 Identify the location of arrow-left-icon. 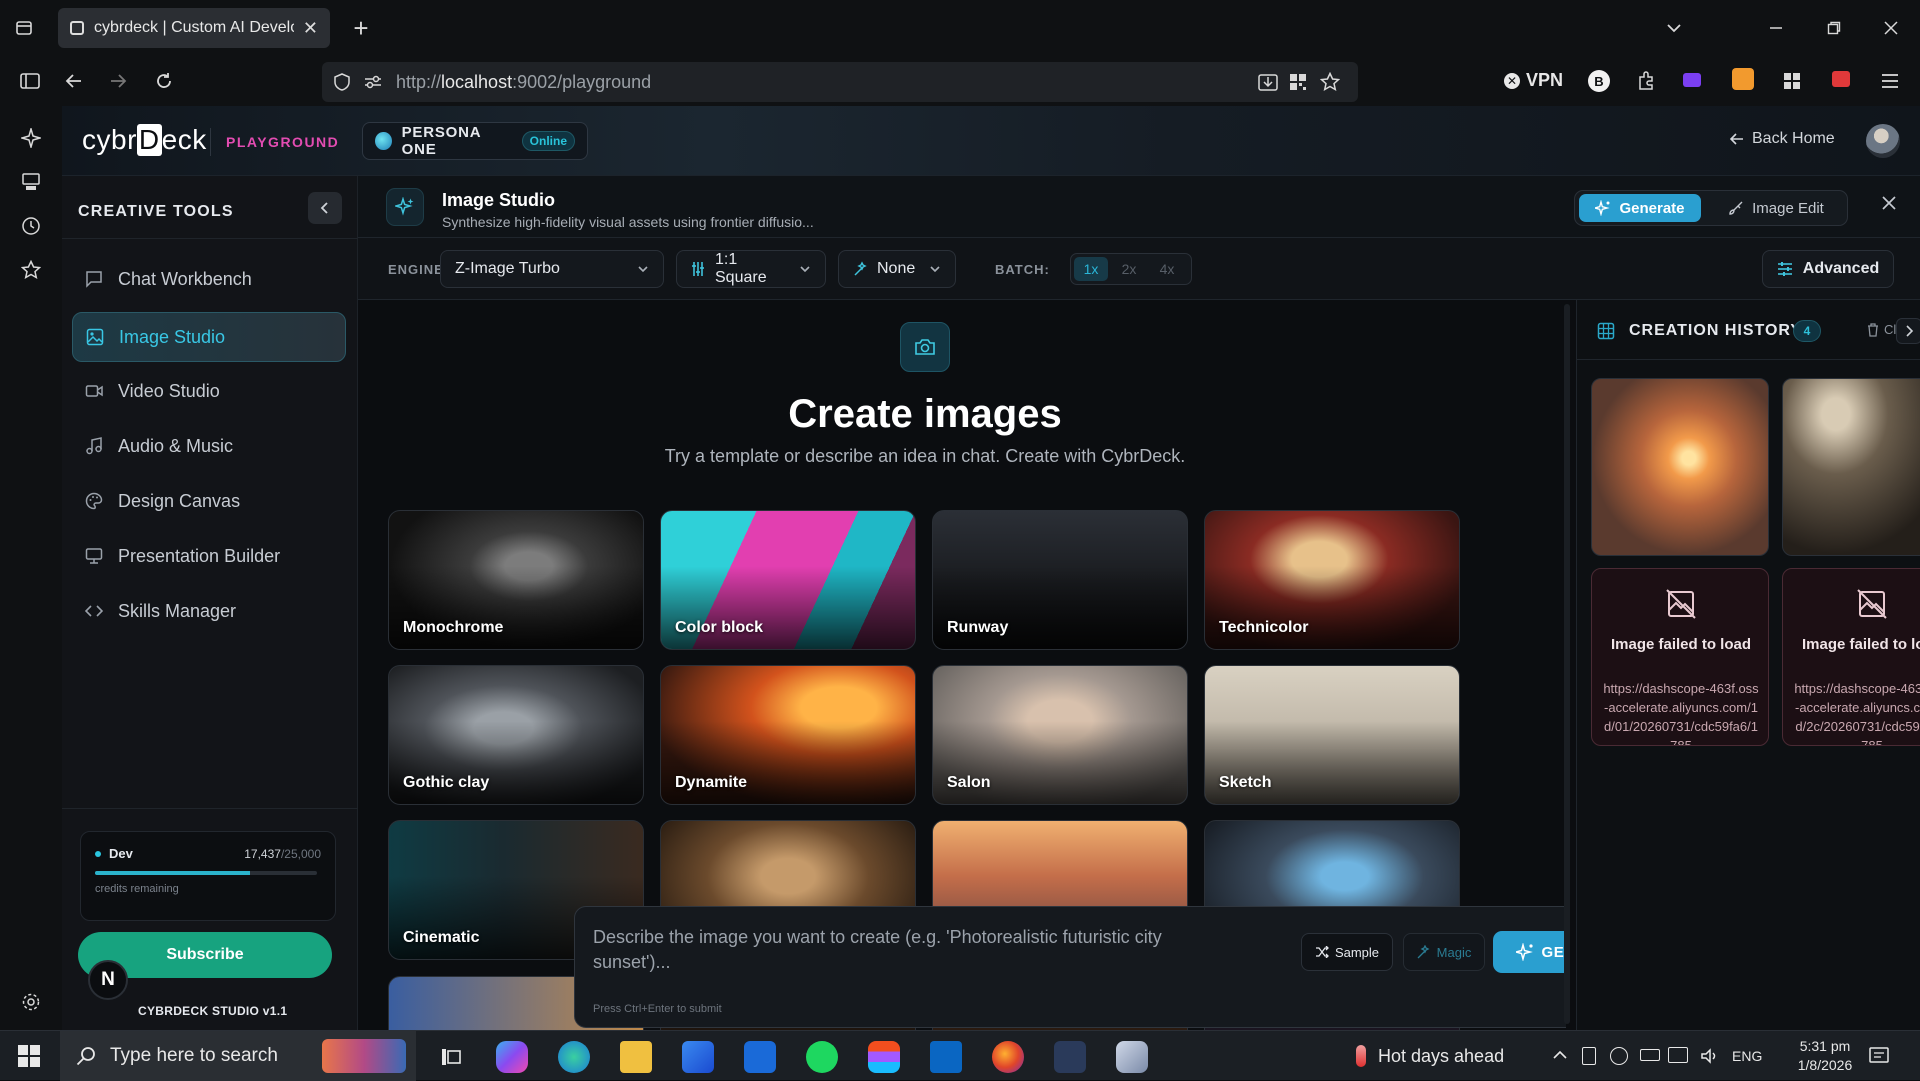
(1737, 139).